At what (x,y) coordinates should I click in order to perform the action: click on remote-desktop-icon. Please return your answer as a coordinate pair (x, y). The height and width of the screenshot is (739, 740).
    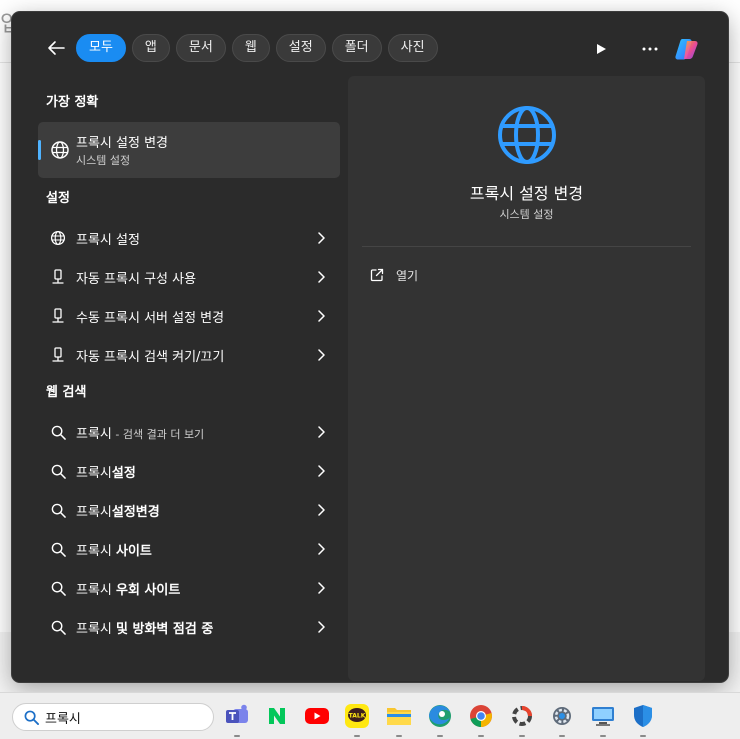
    Looking at the image, I should click on (603, 719).